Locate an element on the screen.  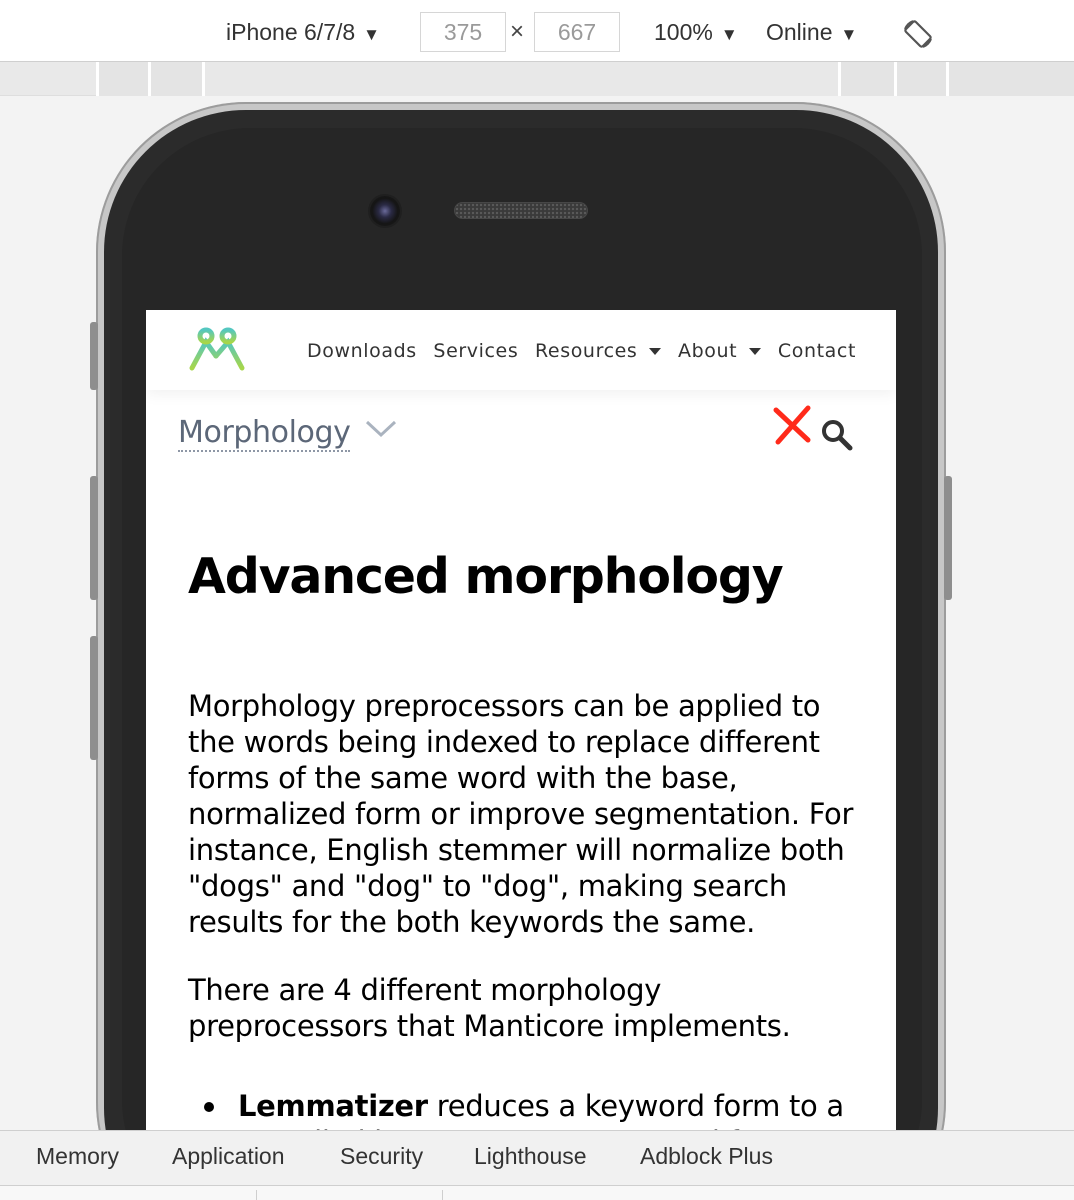
tab-lighthouse: Lighthouse is located at coordinates (530, 1156).